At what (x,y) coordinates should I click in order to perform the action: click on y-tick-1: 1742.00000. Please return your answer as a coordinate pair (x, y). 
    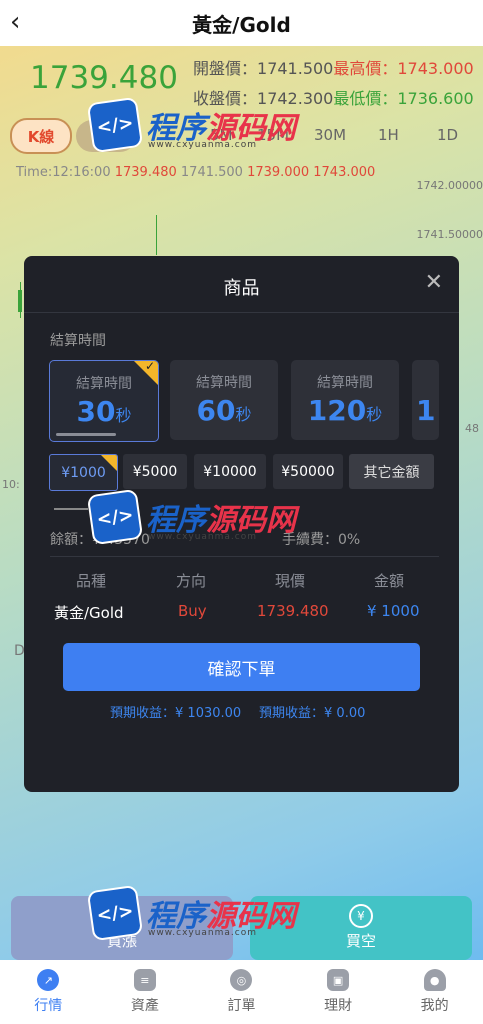
    Looking at the image, I should click on (449, 185).